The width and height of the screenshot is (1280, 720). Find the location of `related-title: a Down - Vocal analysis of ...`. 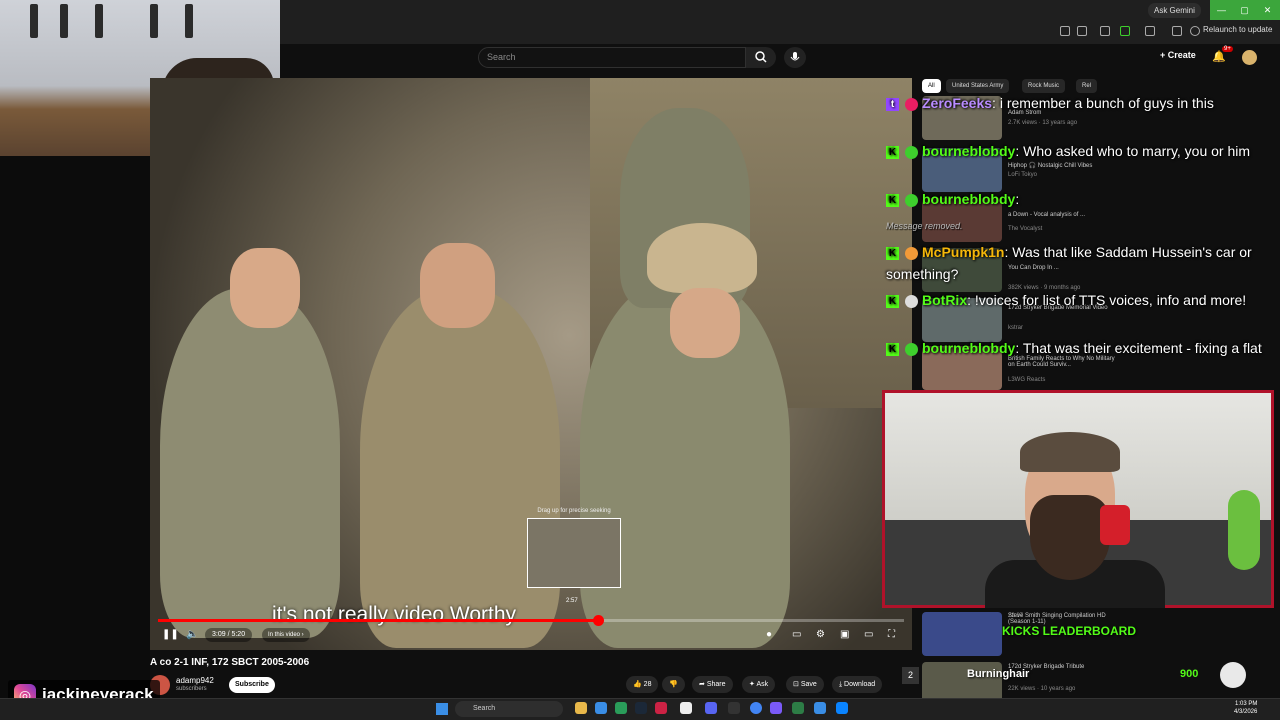

related-title: a Down - Vocal analysis of ... is located at coordinates (1047, 215).